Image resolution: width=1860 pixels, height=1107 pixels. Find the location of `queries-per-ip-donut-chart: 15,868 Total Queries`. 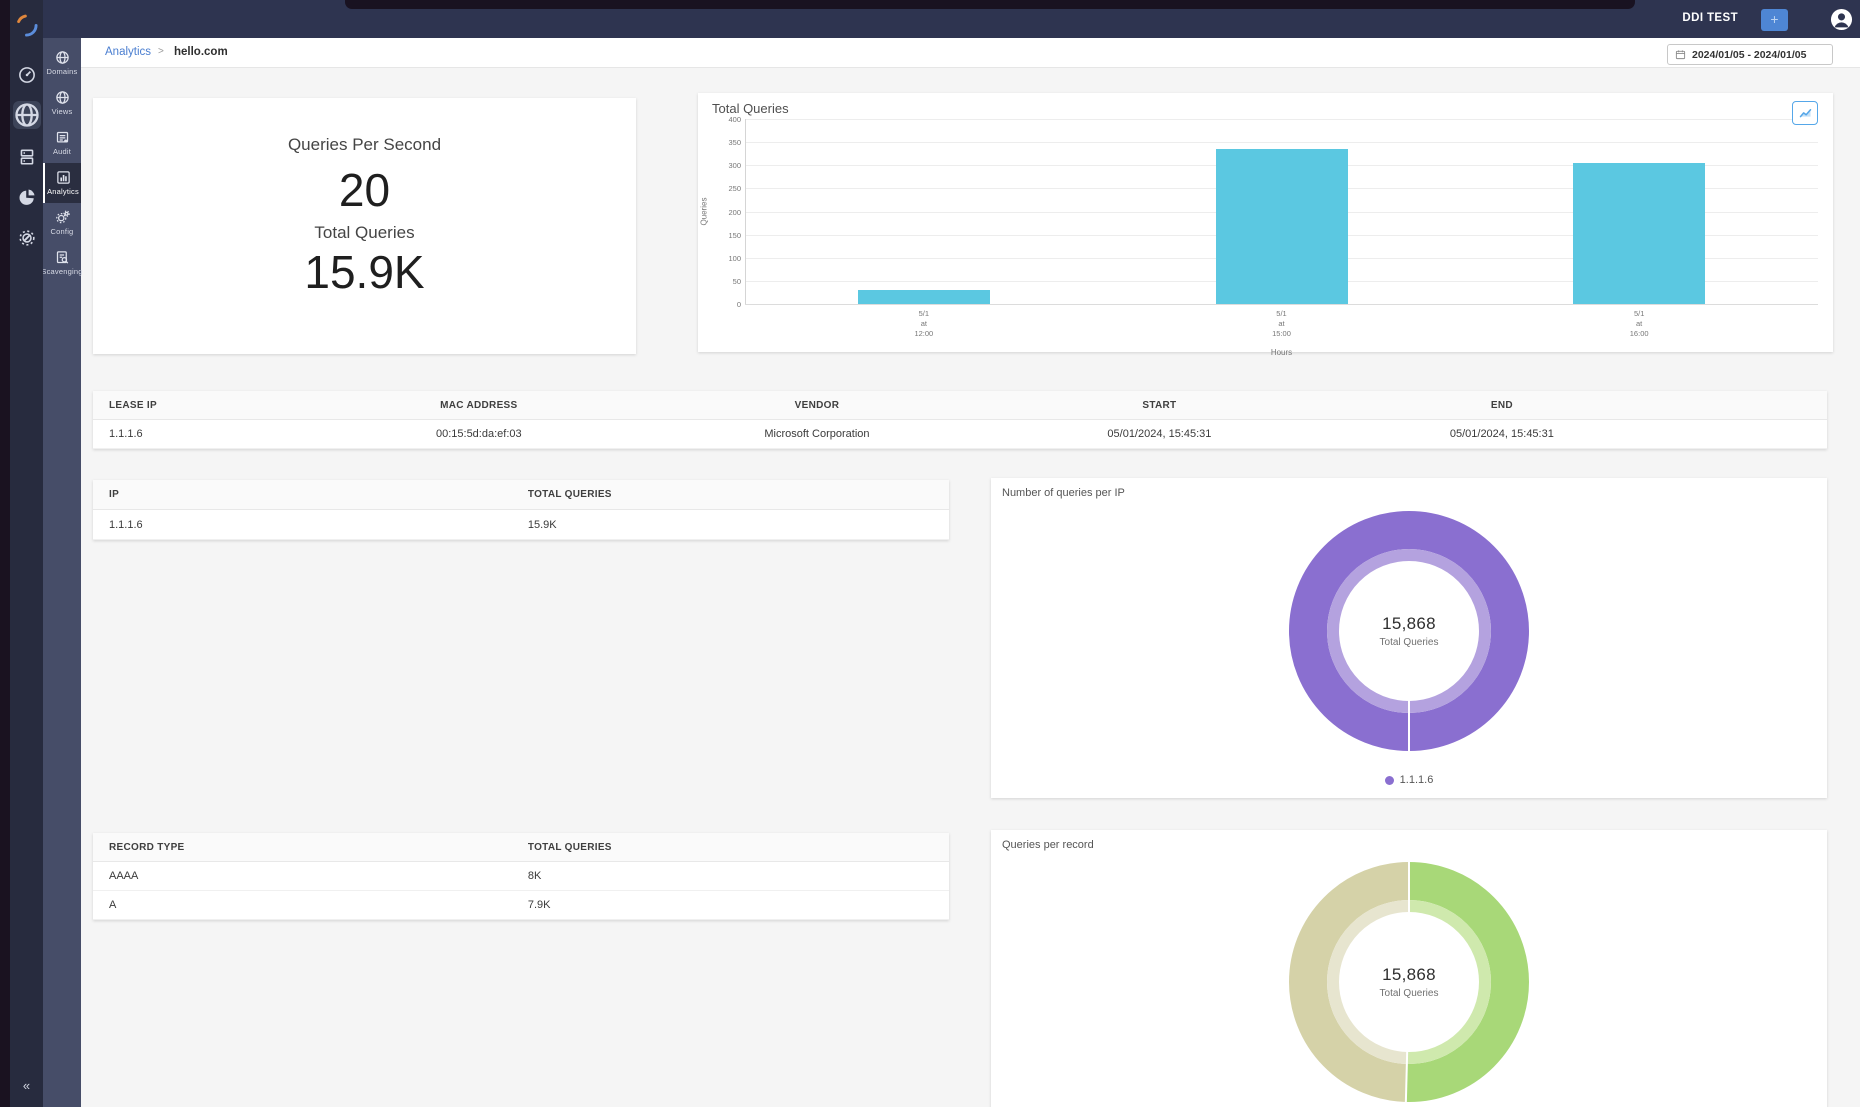

queries-per-ip-donut-chart: 15,868 Total Queries is located at coordinates (1409, 631).